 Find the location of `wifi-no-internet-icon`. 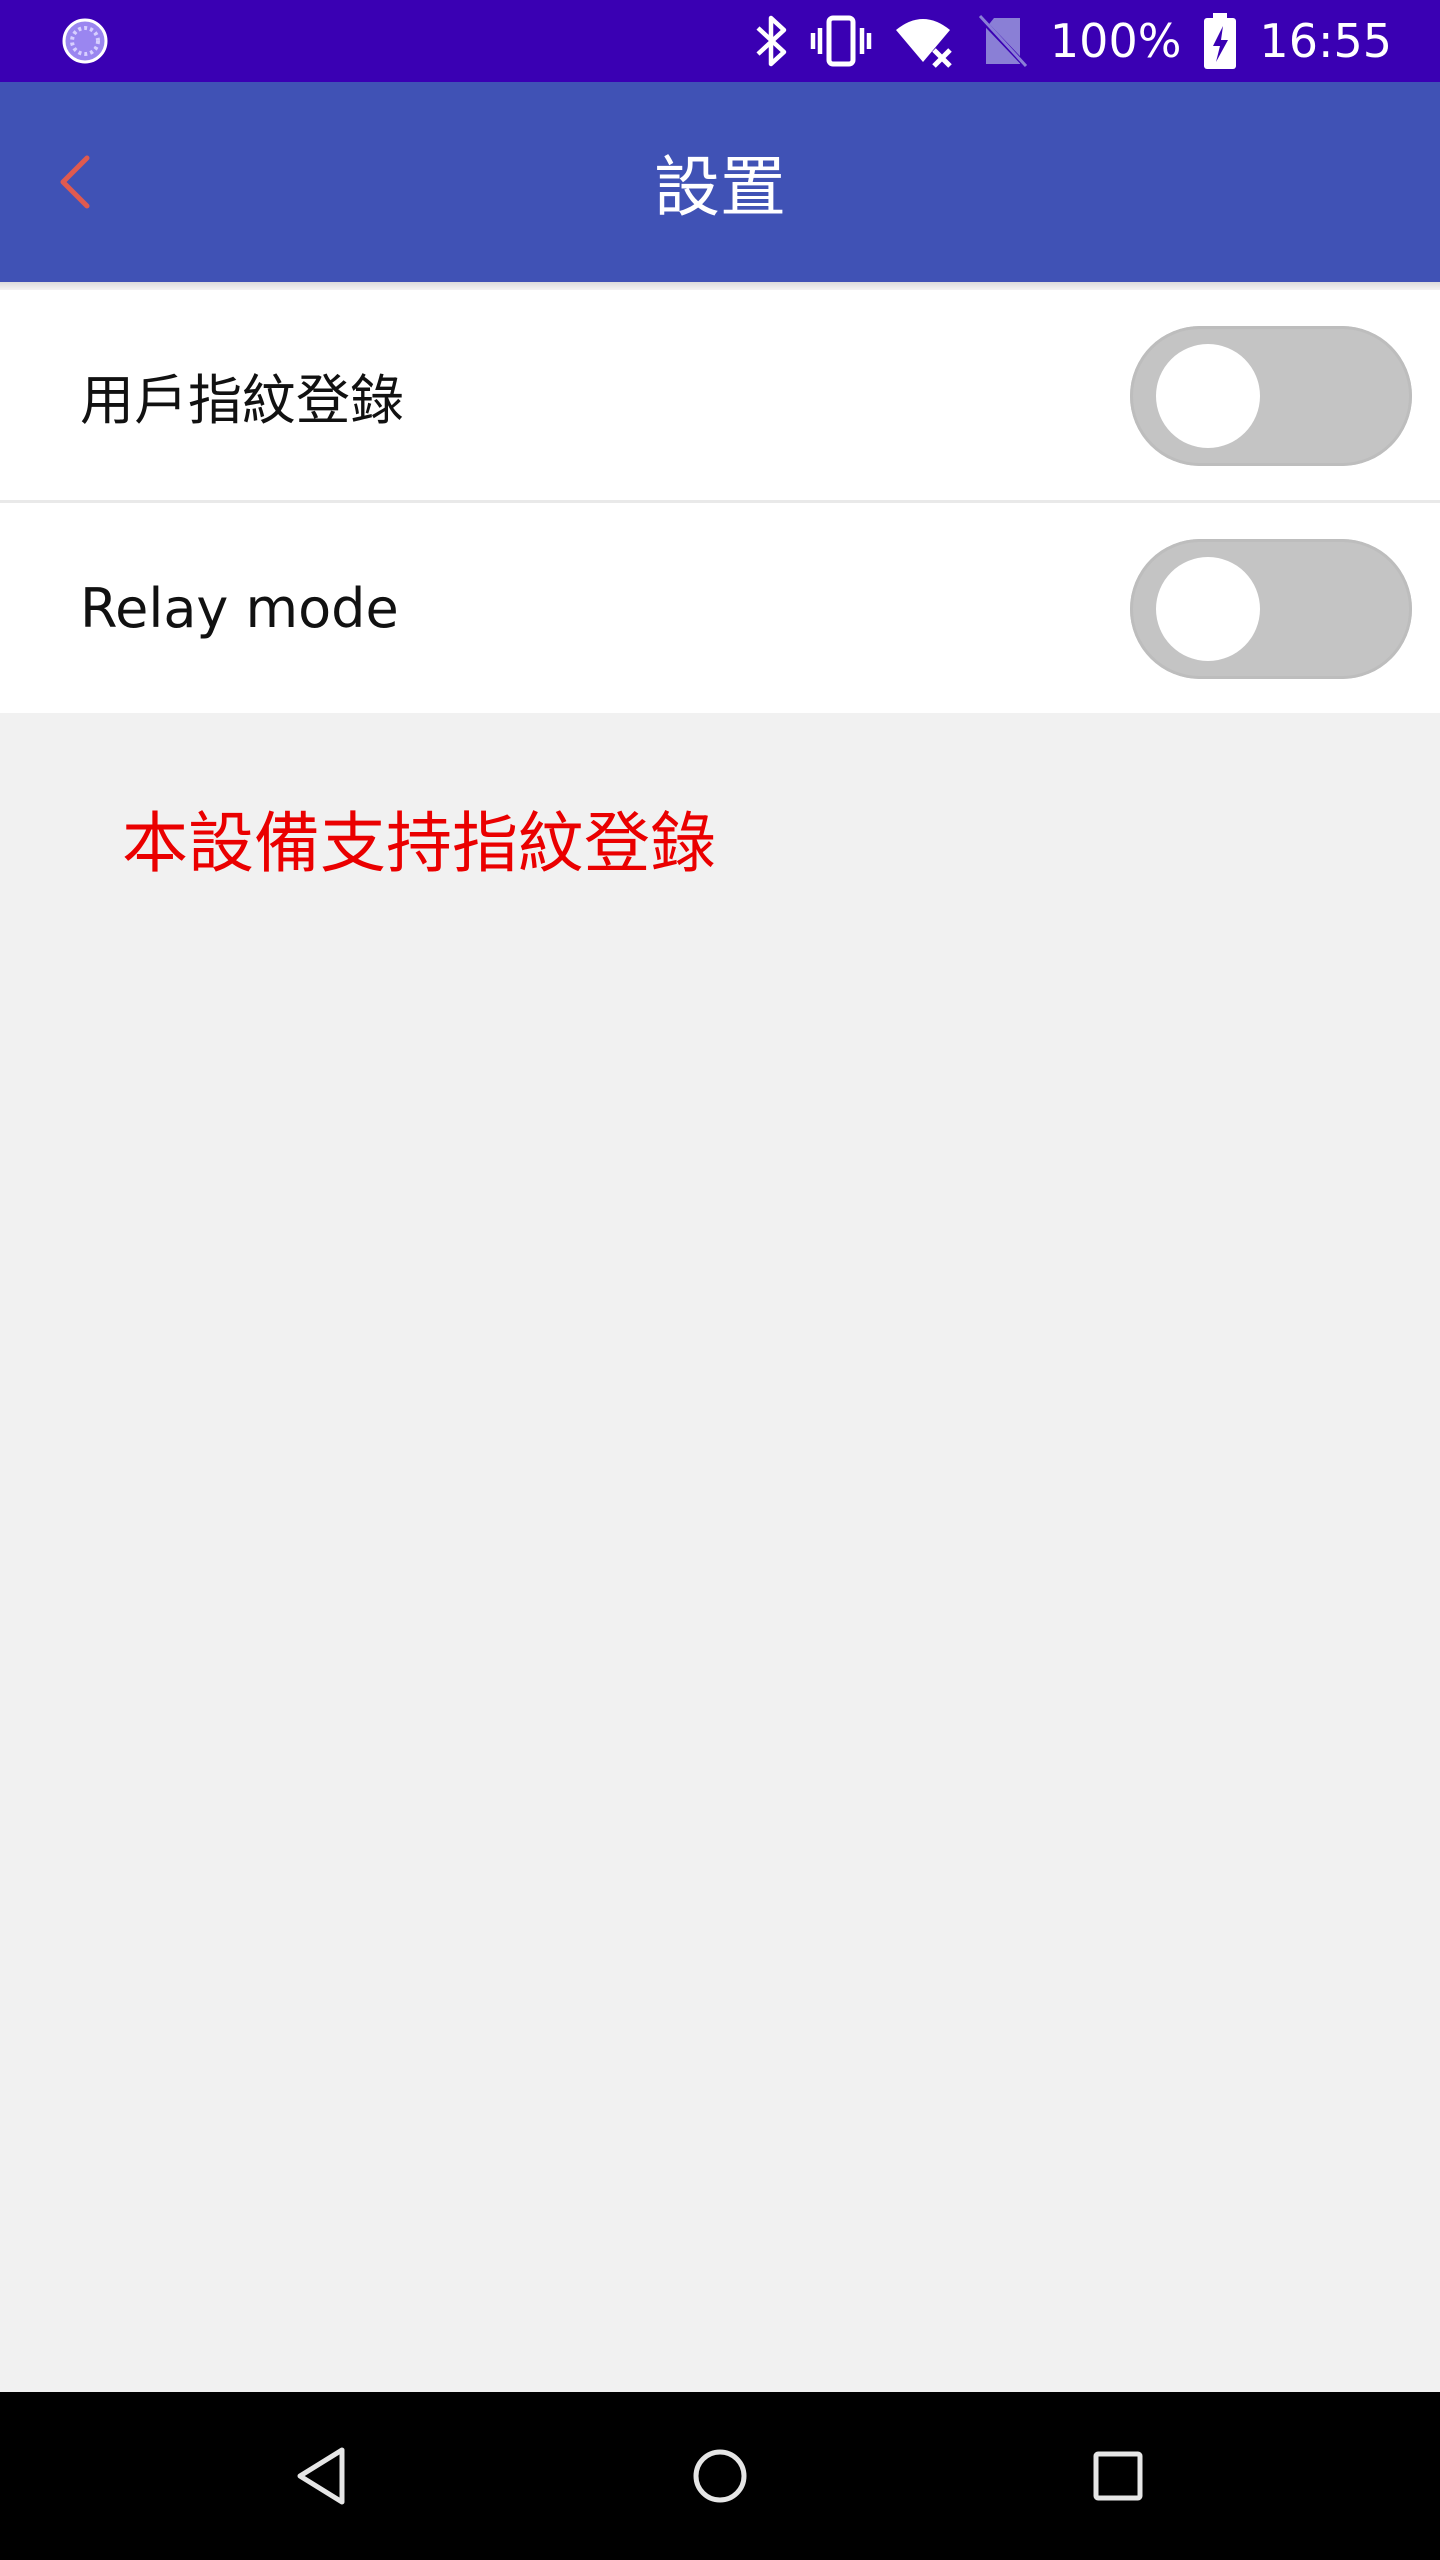

wifi-no-internet-icon is located at coordinates (925, 41).